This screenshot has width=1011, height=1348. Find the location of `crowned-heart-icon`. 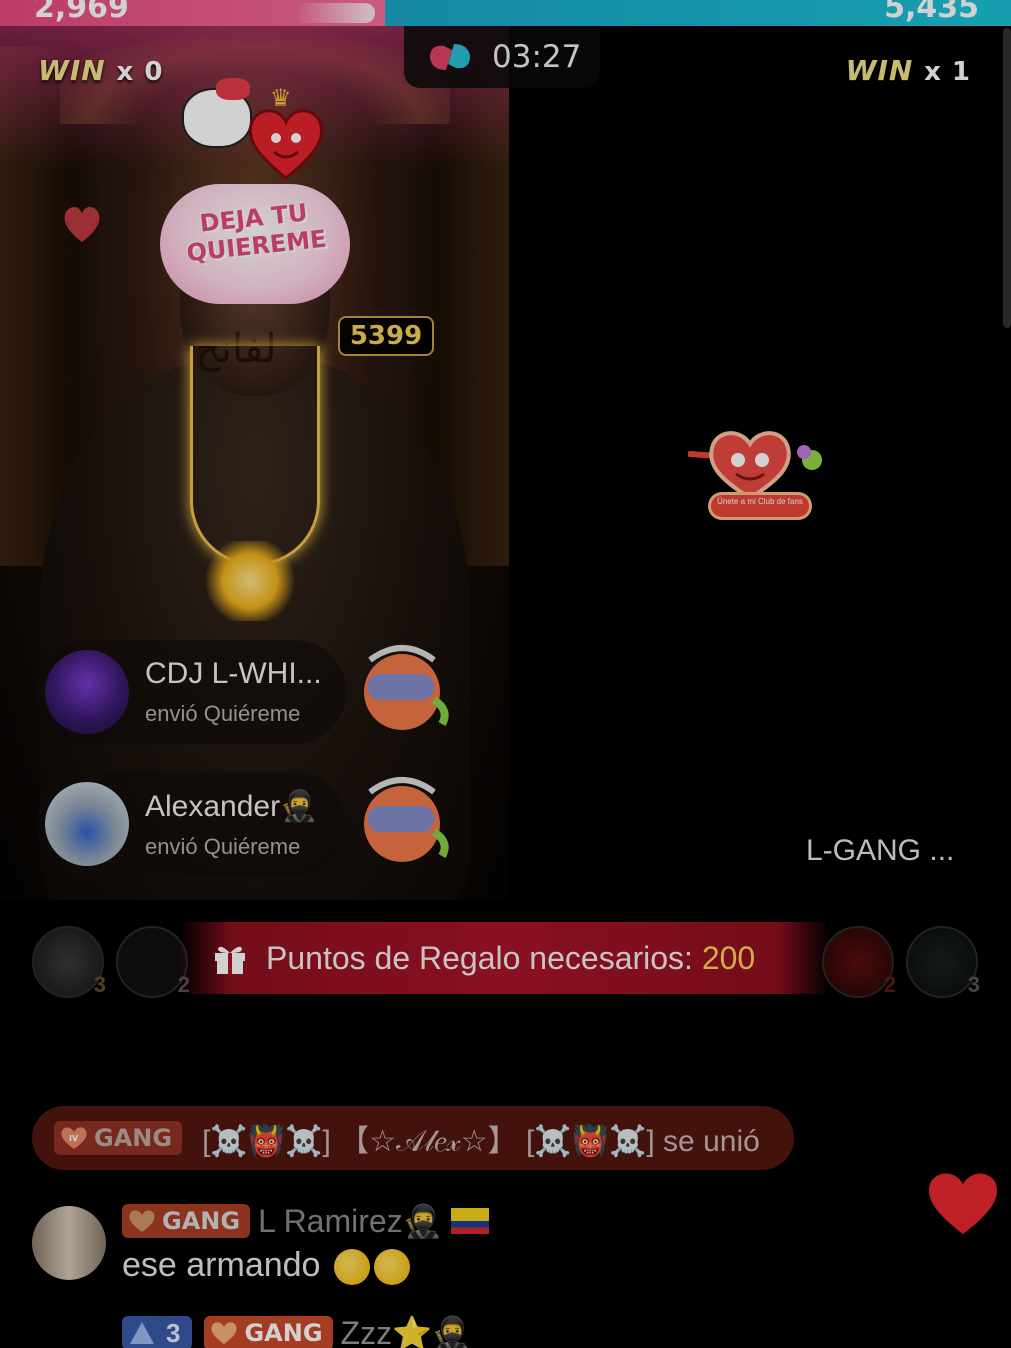

crowned-heart-icon is located at coordinates (286, 144).